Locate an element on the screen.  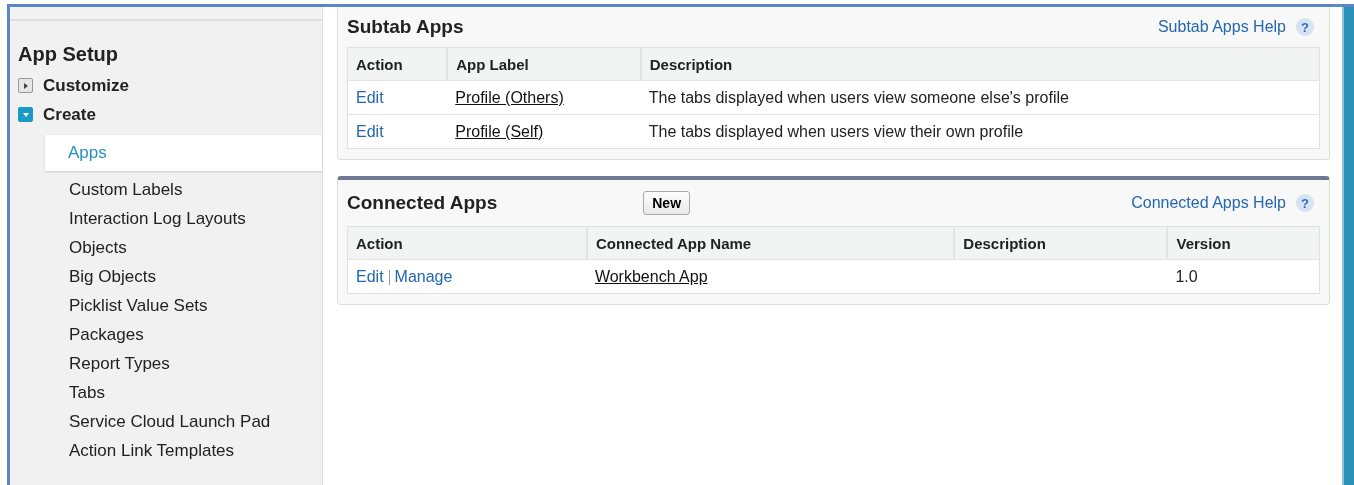
expand-icon is located at coordinates (25, 85).